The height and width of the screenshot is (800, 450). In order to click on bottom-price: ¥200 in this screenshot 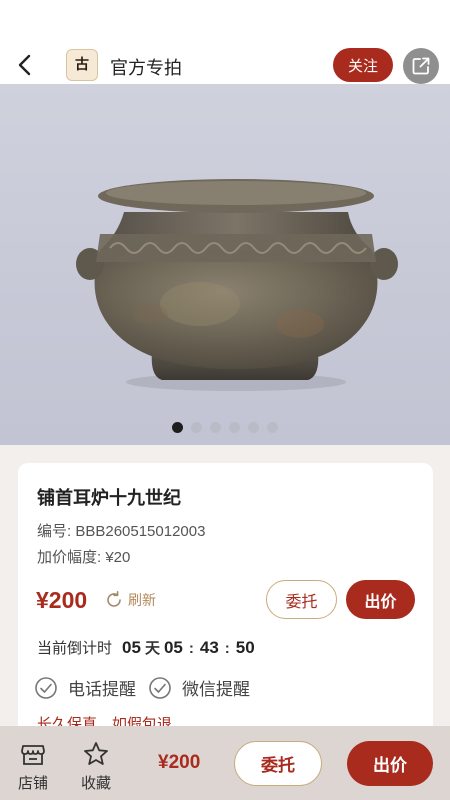, I will do `click(179, 762)`.